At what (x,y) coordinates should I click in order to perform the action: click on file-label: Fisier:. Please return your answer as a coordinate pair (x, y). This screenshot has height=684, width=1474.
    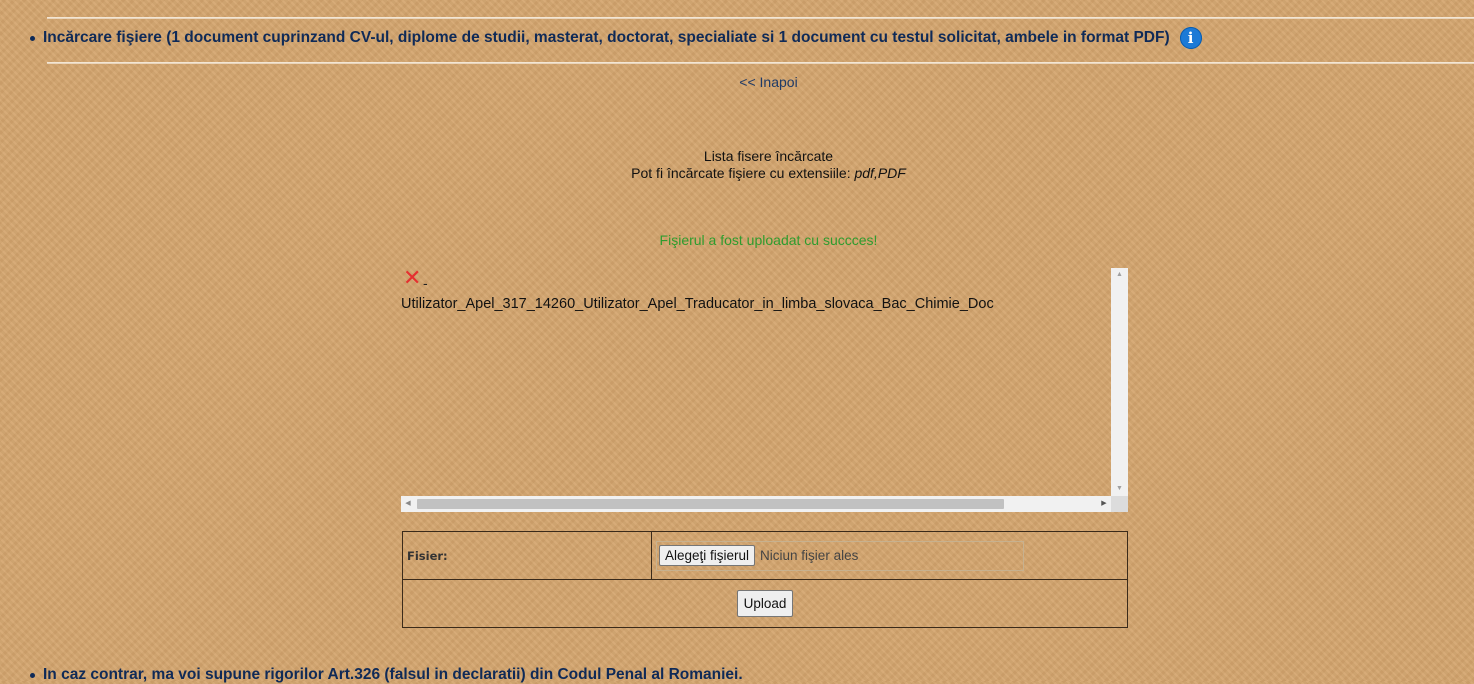
    Looking at the image, I should click on (527, 555).